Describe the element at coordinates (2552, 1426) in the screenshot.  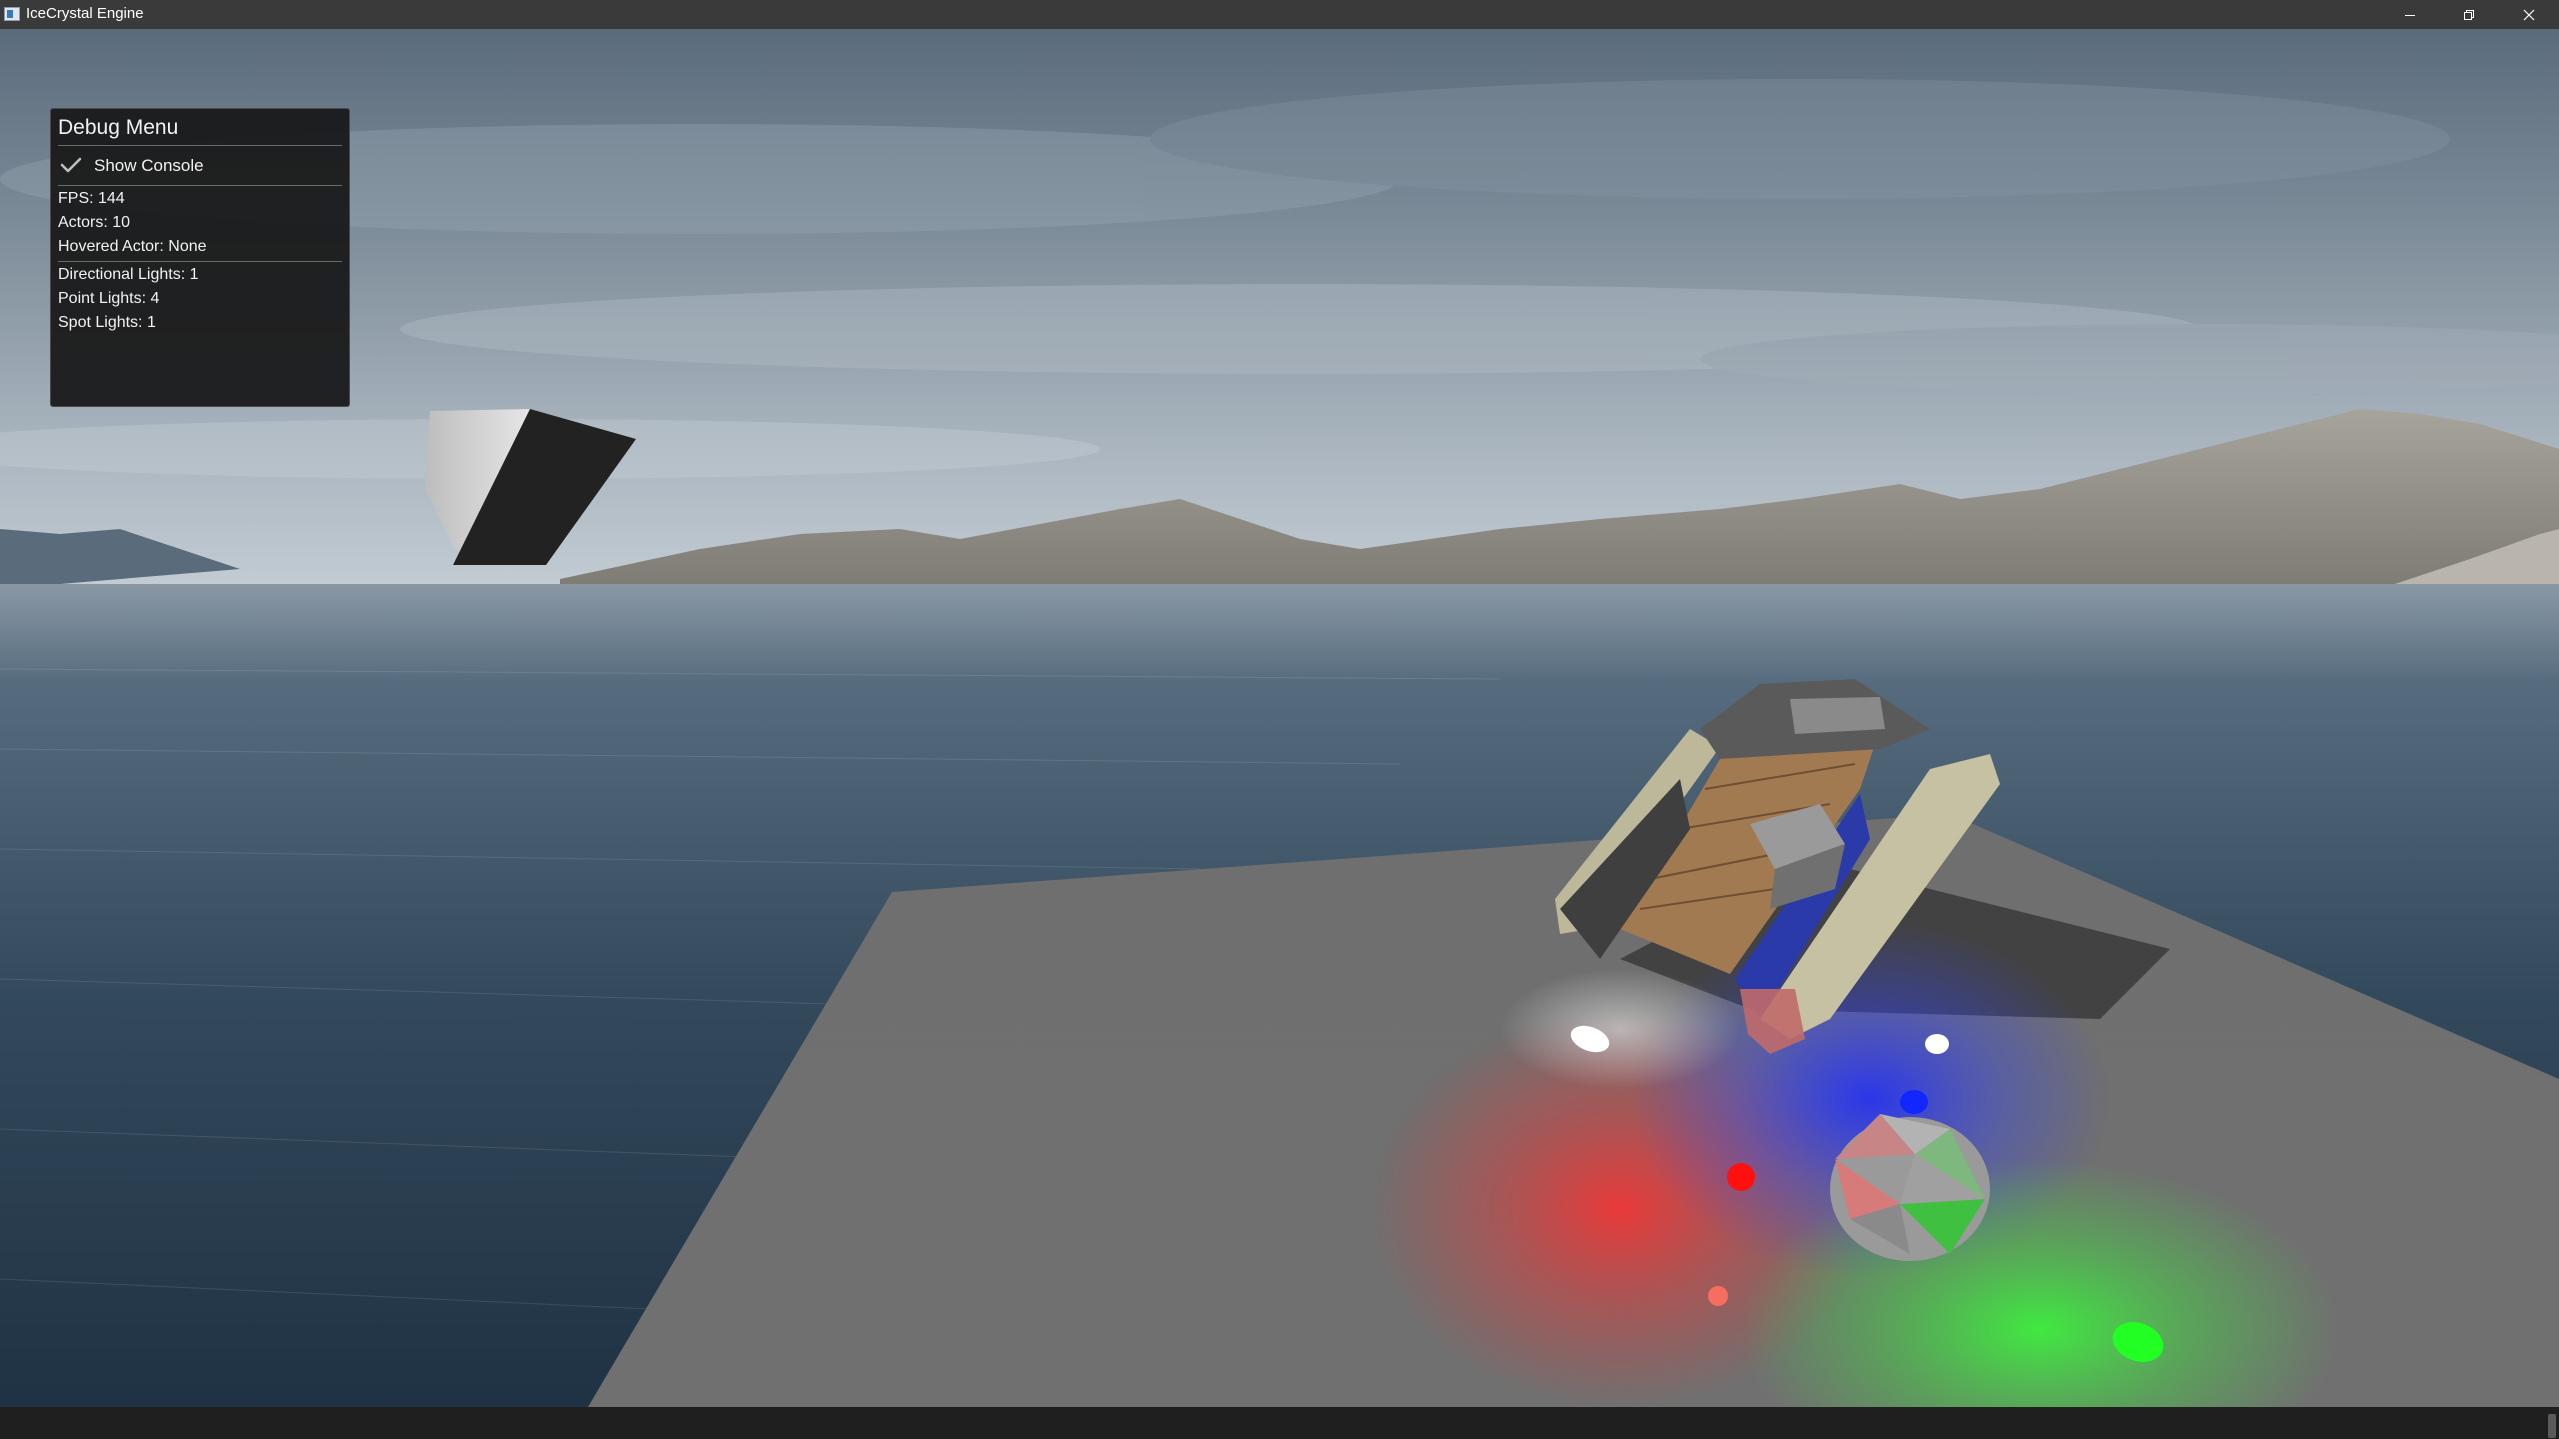
I see `scrollbar-grip` at that location.